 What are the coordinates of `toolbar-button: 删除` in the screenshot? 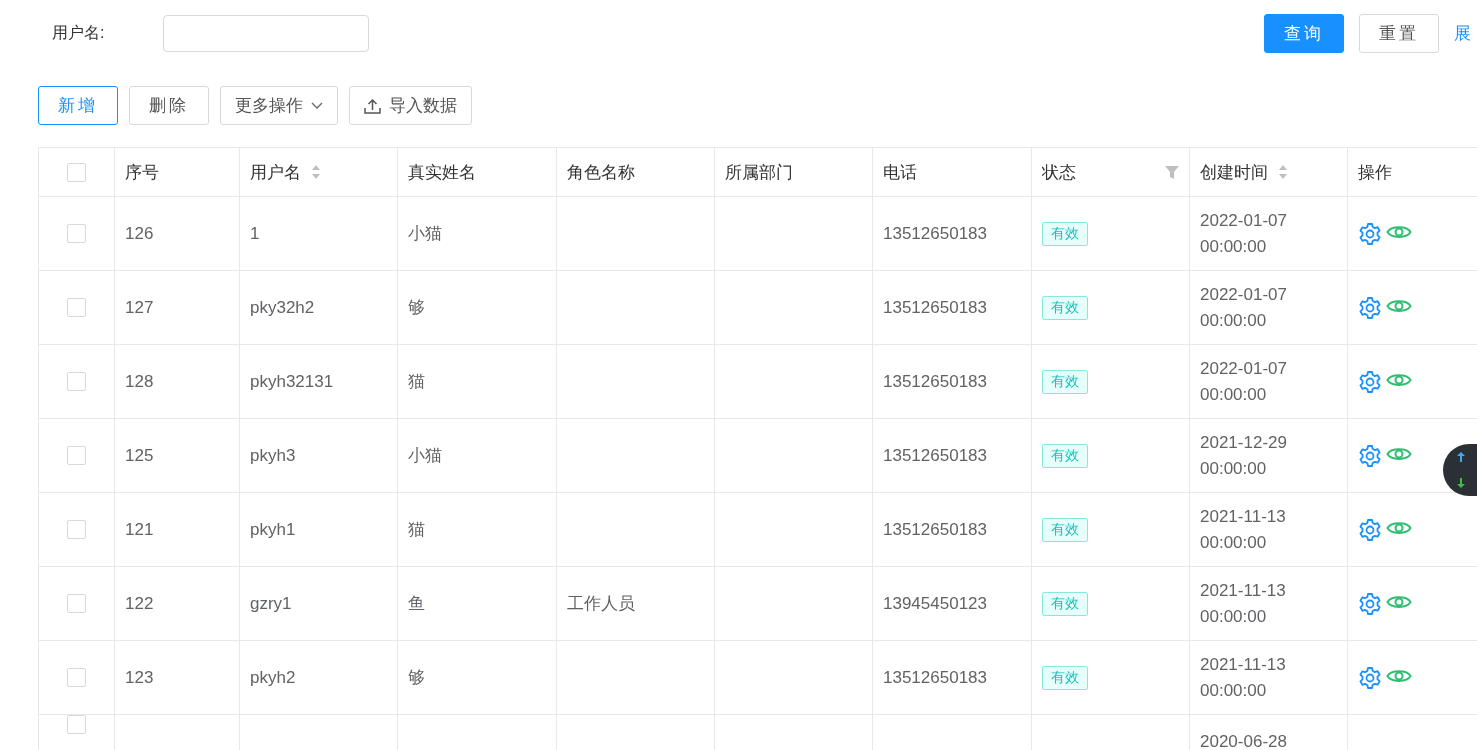 It's located at (169, 105).